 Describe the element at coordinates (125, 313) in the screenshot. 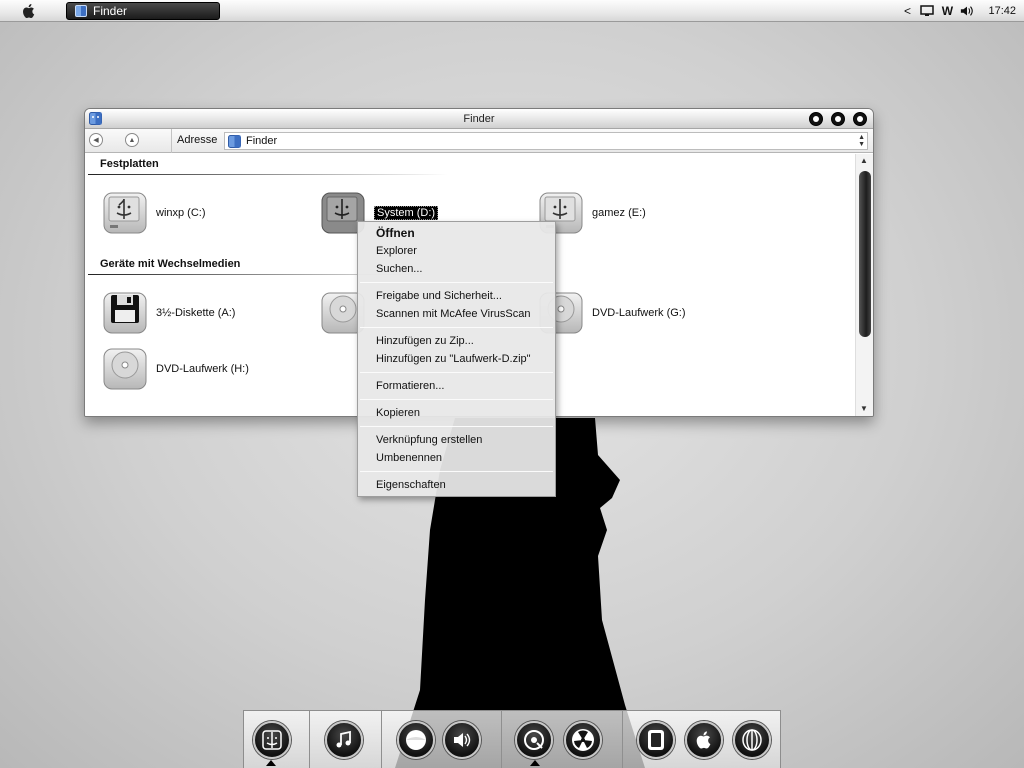

I see `floppy-drive-icon` at that location.